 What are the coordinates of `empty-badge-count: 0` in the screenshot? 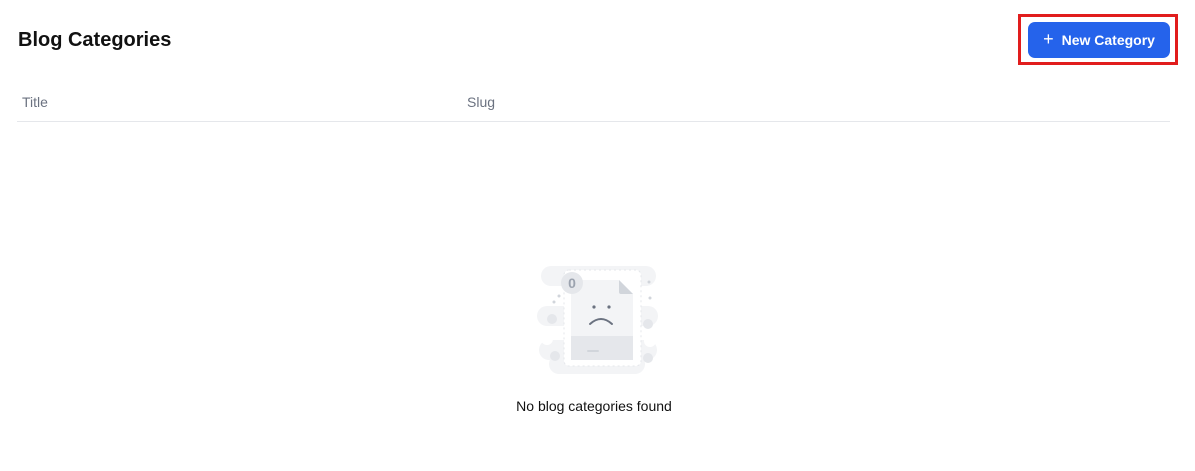 It's located at (572, 283).